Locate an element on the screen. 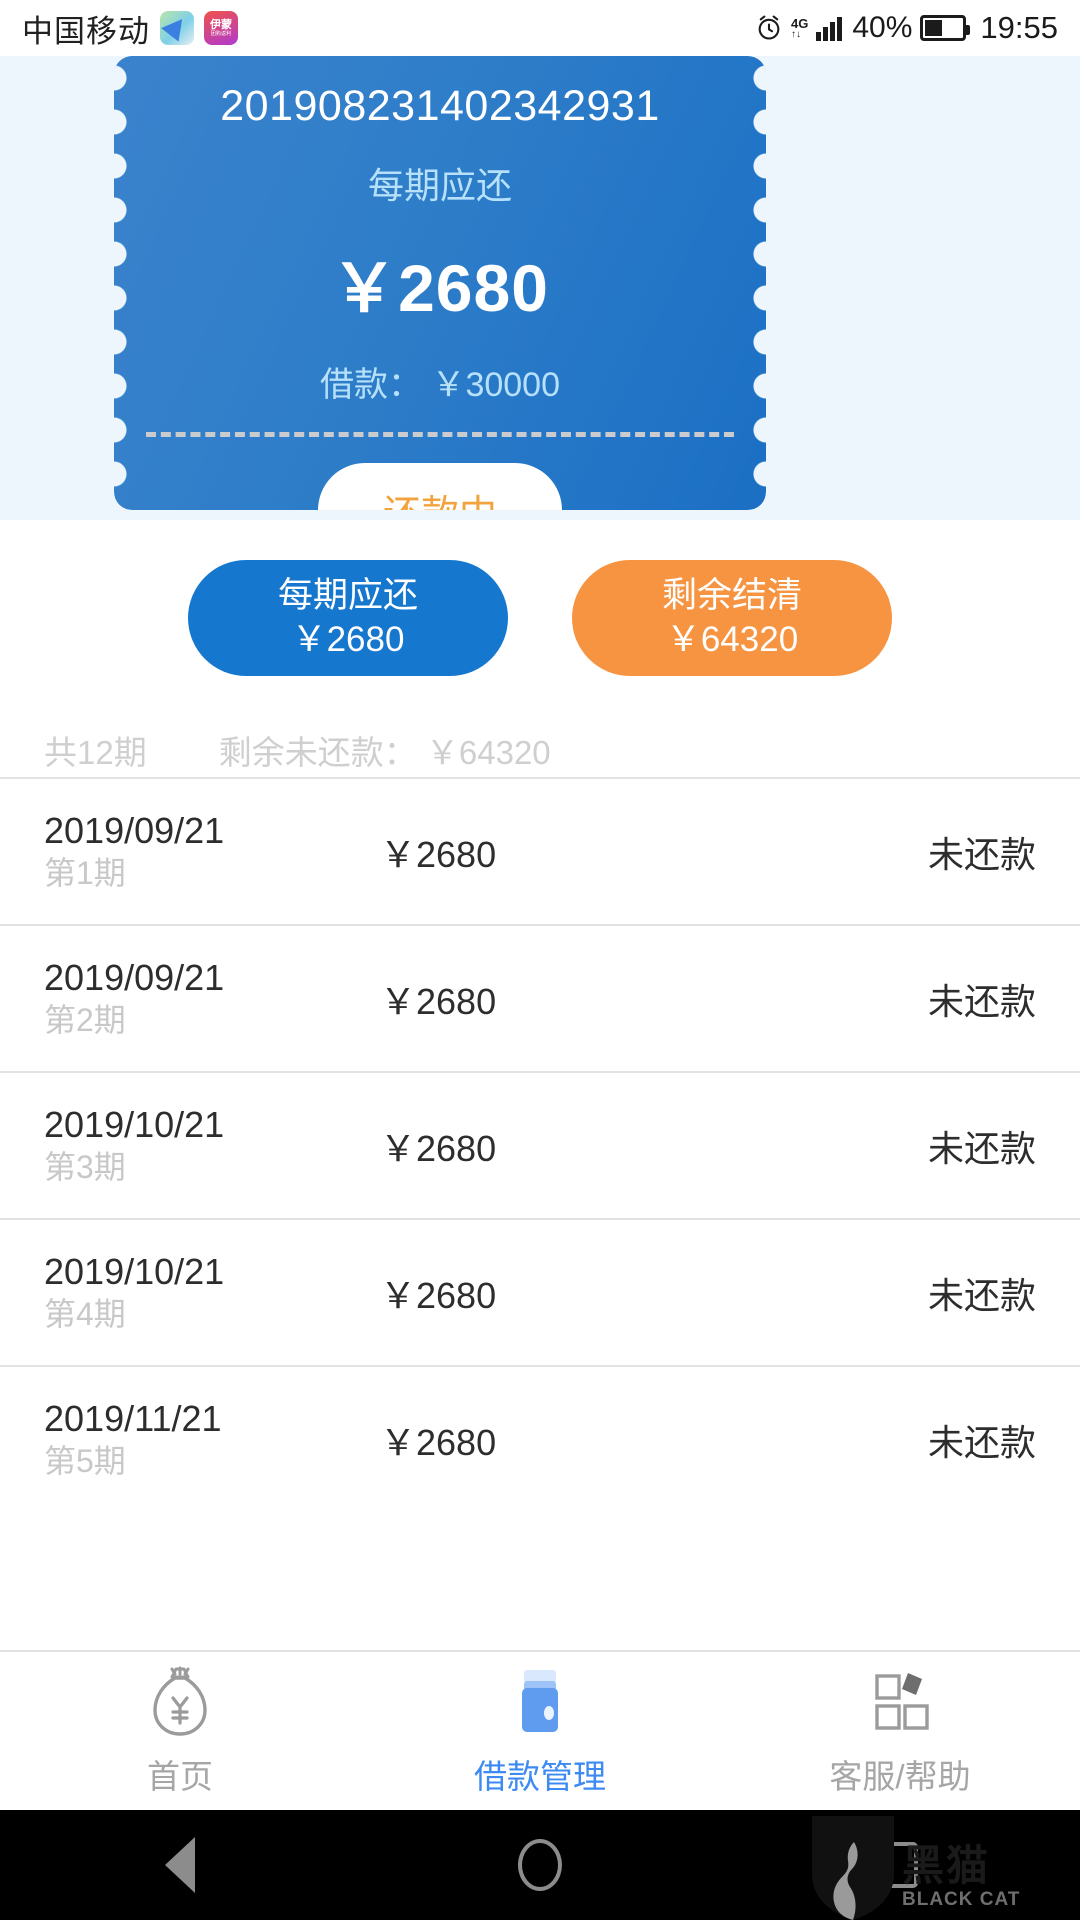 This screenshot has width=1080, height=1920. per-period-label: 每期应还 is located at coordinates (439, 185).